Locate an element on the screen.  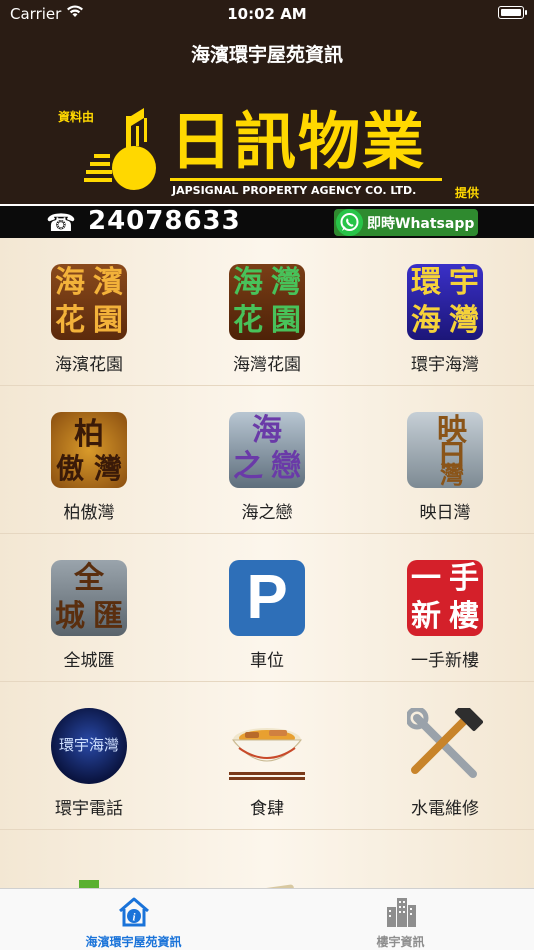
new-flat-icon: 一 手 新 樓 is located at coordinates (445, 598).